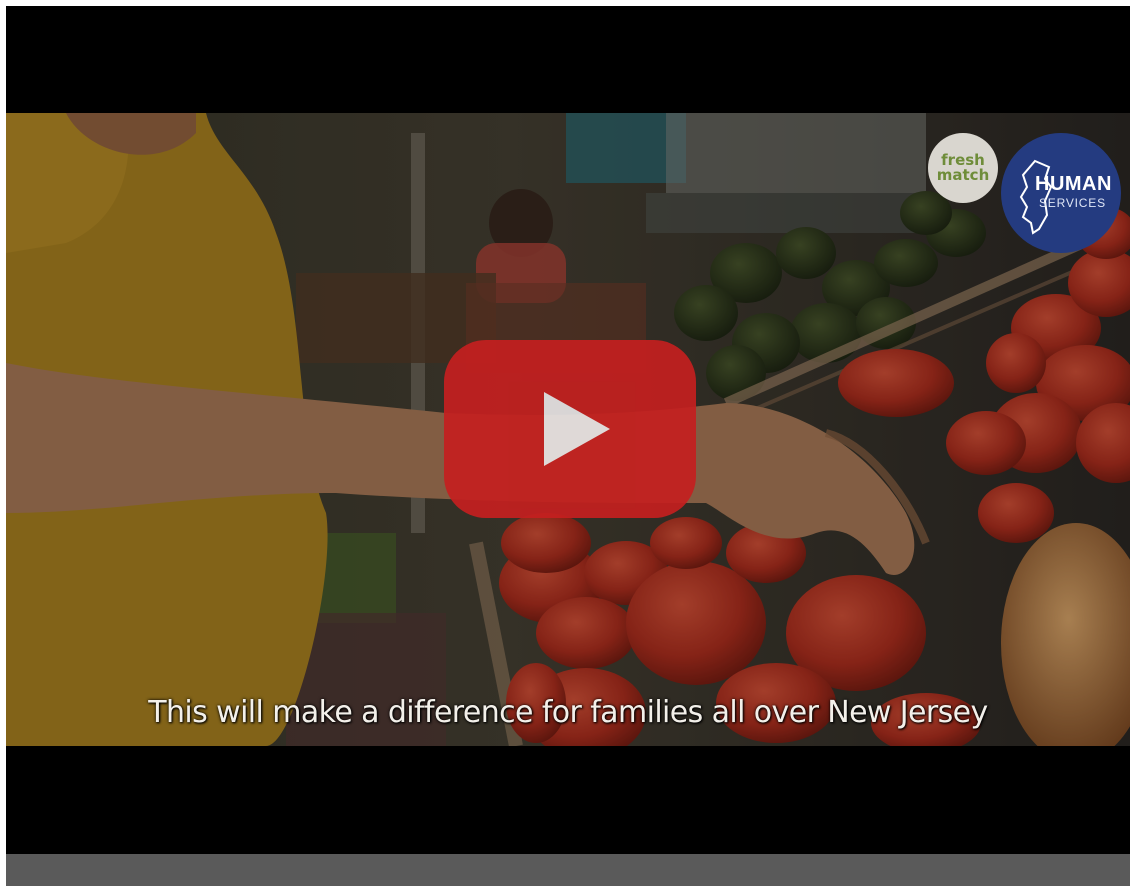 The image size is (1130, 886). I want to click on freshmatch-logo-line2: match, so click(963, 175).